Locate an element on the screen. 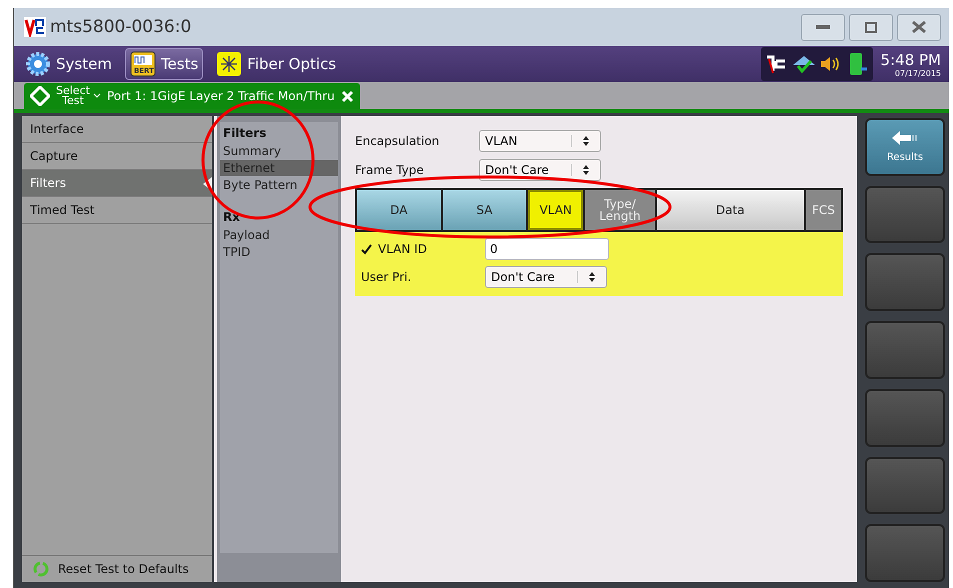  toolbar-tab: System is located at coordinates (68, 64).